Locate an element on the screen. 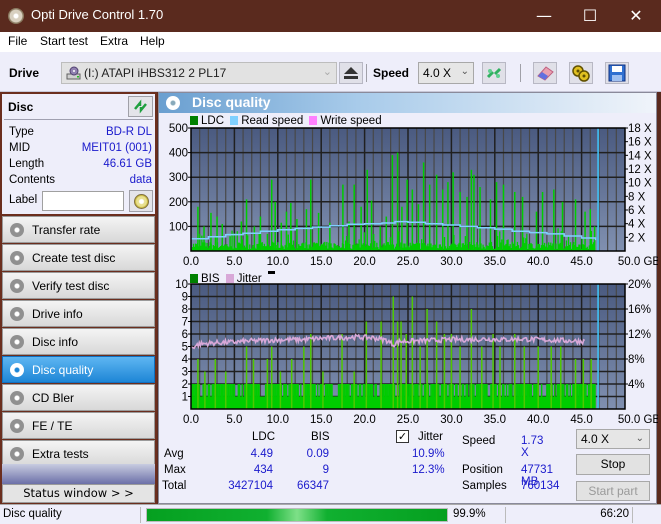 The width and height of the screenshot is (661, 524). chart1-x-tick: 30.0 is located at coordinates (451, 262).